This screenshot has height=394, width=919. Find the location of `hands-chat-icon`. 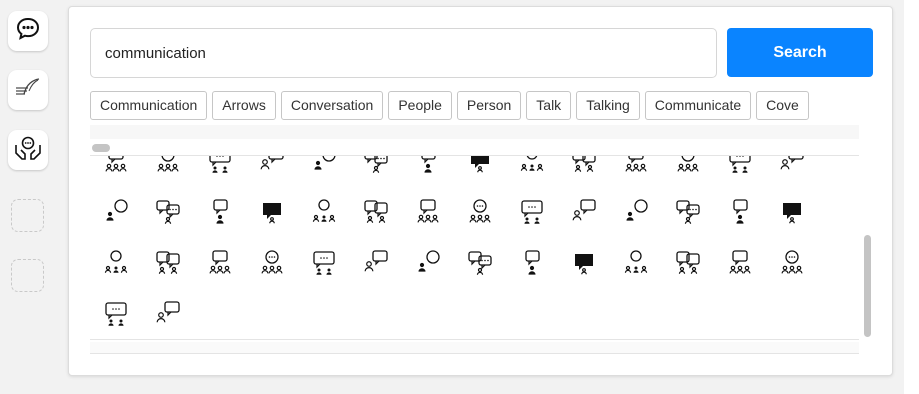

hands-chat-icon is located at coordinates (28, 150).